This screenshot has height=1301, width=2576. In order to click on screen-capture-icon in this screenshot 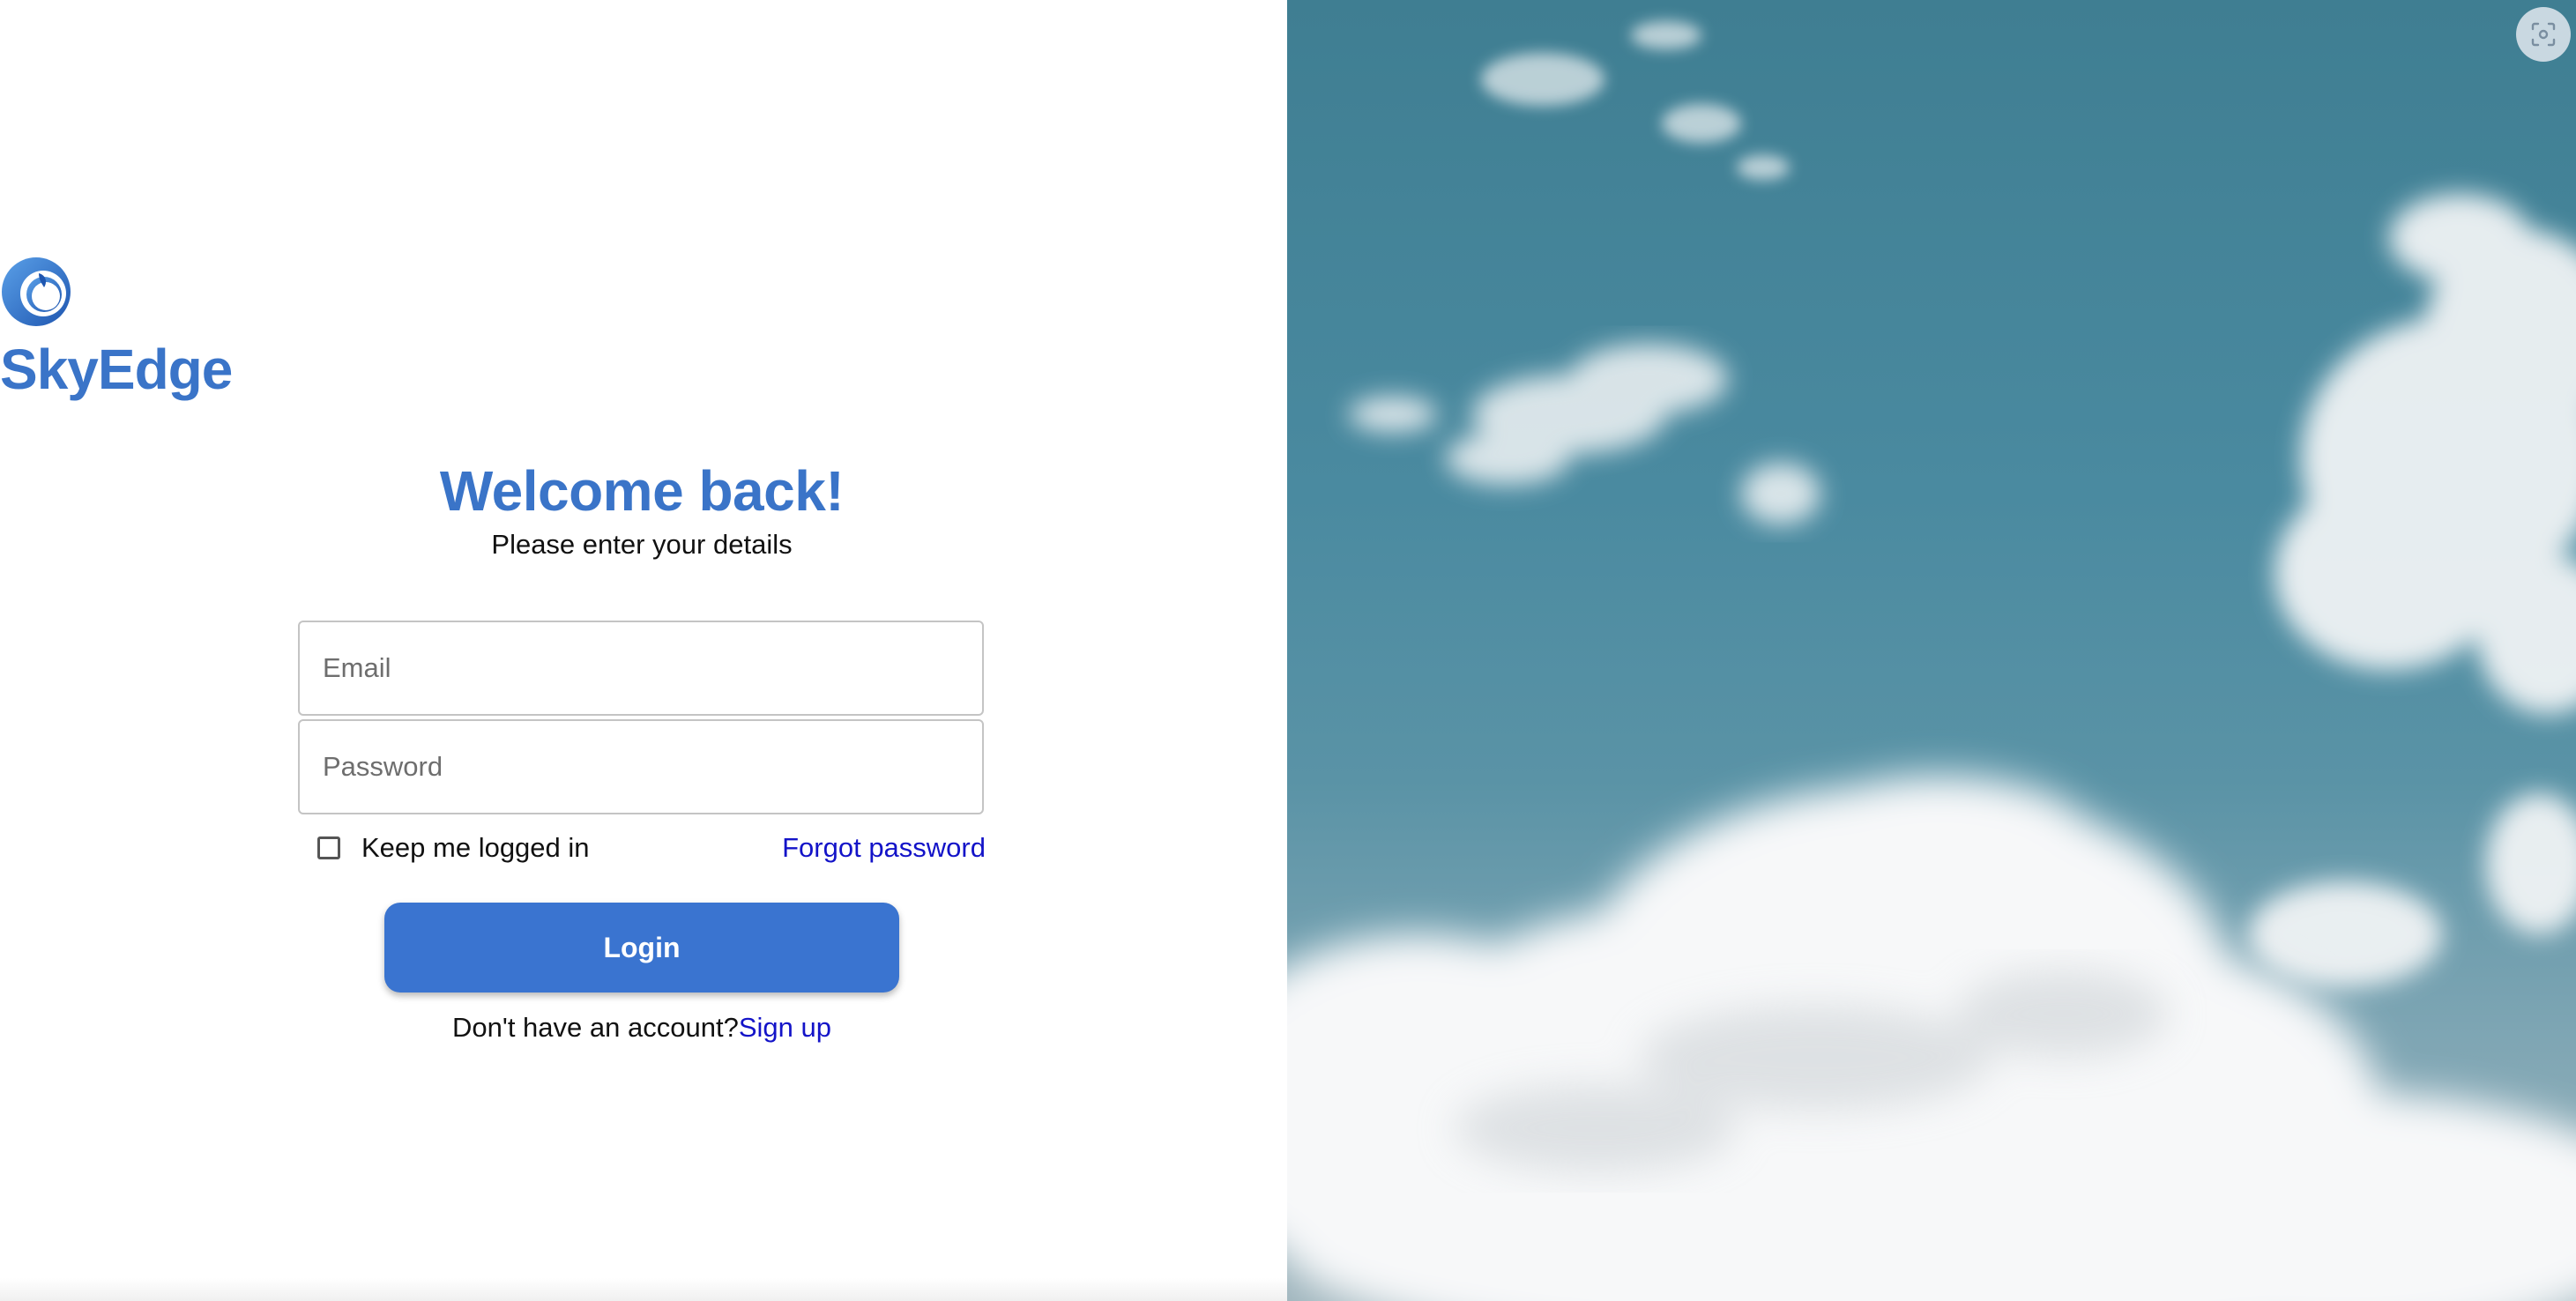, I will do `click(2543, 34)`.